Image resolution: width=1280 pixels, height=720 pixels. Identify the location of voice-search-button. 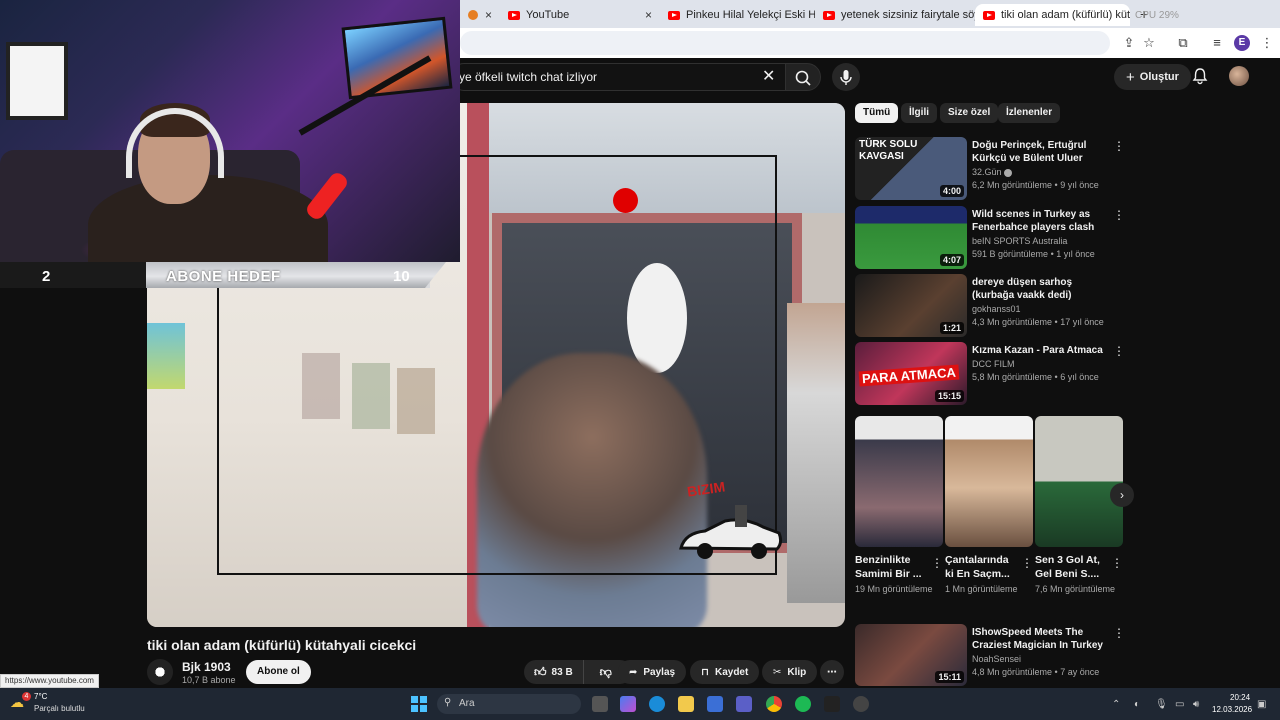
(846, 77).